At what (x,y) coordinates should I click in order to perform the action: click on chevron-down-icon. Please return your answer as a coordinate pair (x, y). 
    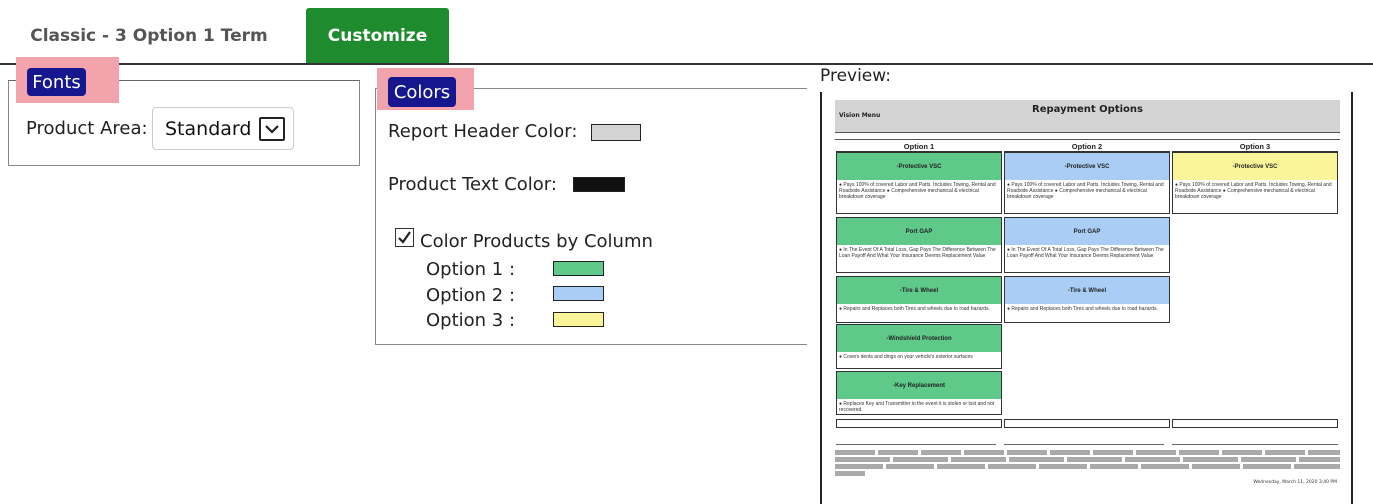
    Looking at the image, I should click on (272, 129).